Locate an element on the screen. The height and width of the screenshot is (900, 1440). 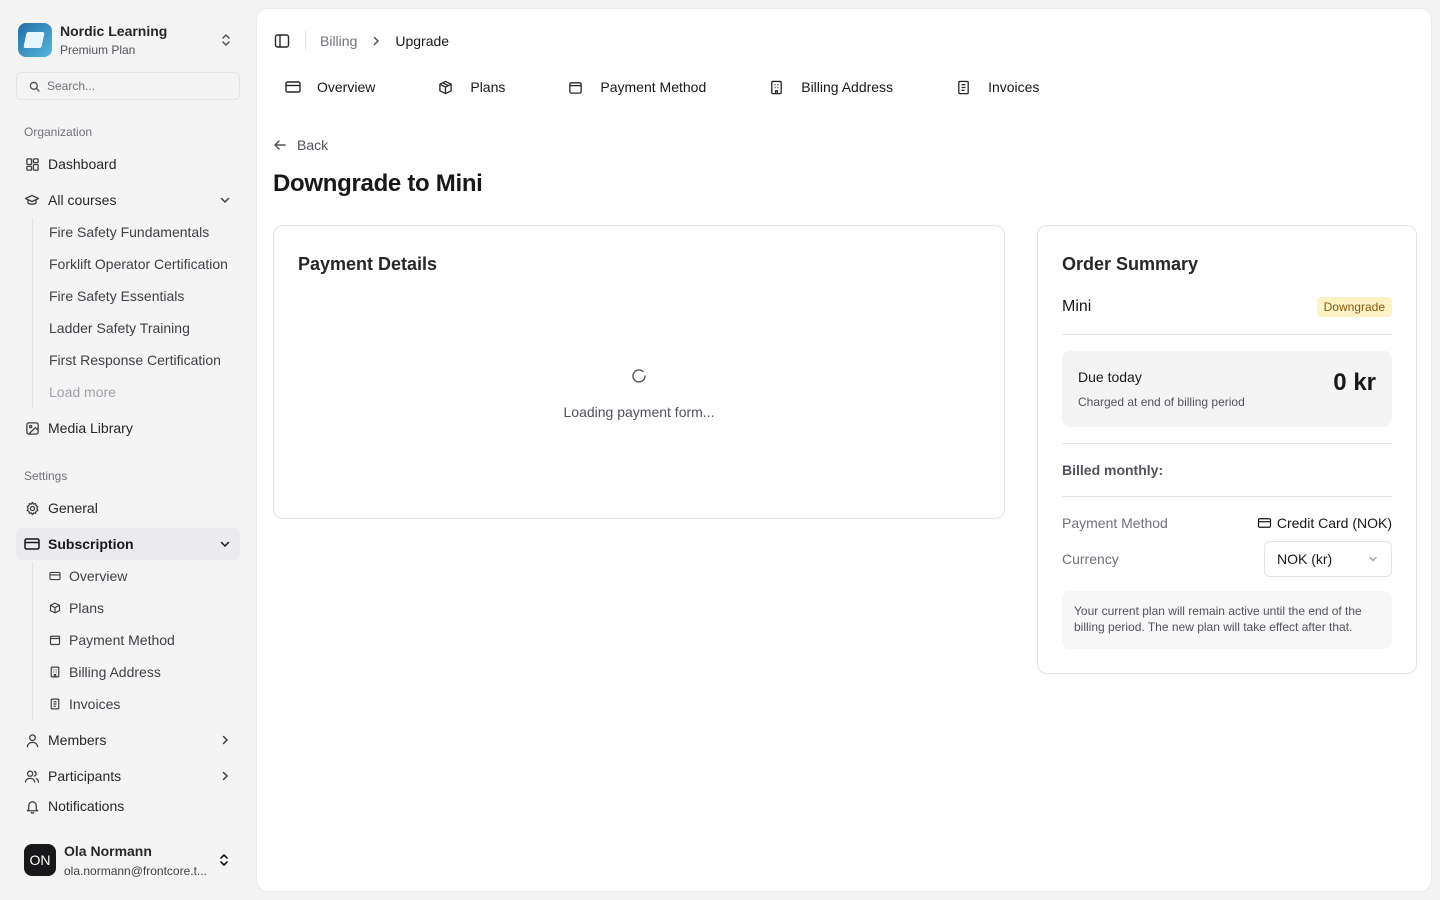
tab-label: Billing Address is located at coordinates (847, 87).